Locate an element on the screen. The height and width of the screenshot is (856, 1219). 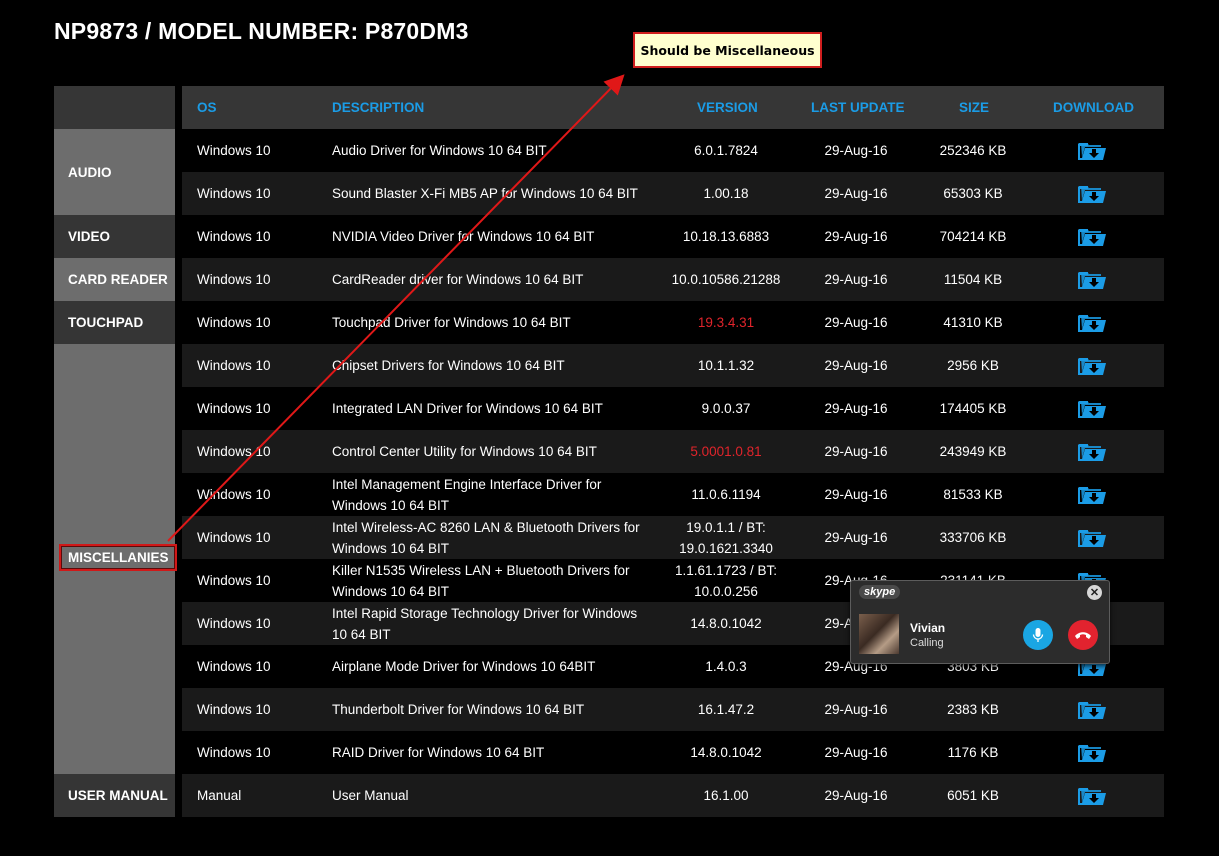
category-miscellanies-label: MISCELLANIES is located at coordinates (118, 557).